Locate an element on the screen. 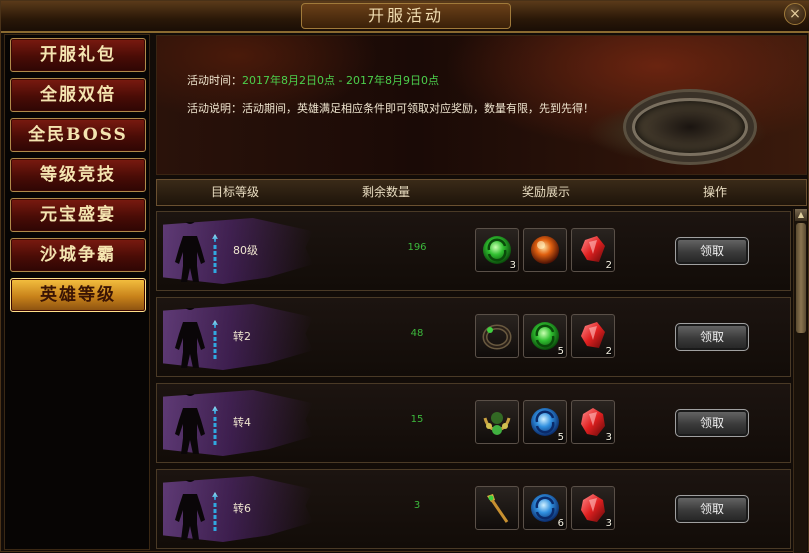  header-action: 操作 is located at coordinates (715, 192).